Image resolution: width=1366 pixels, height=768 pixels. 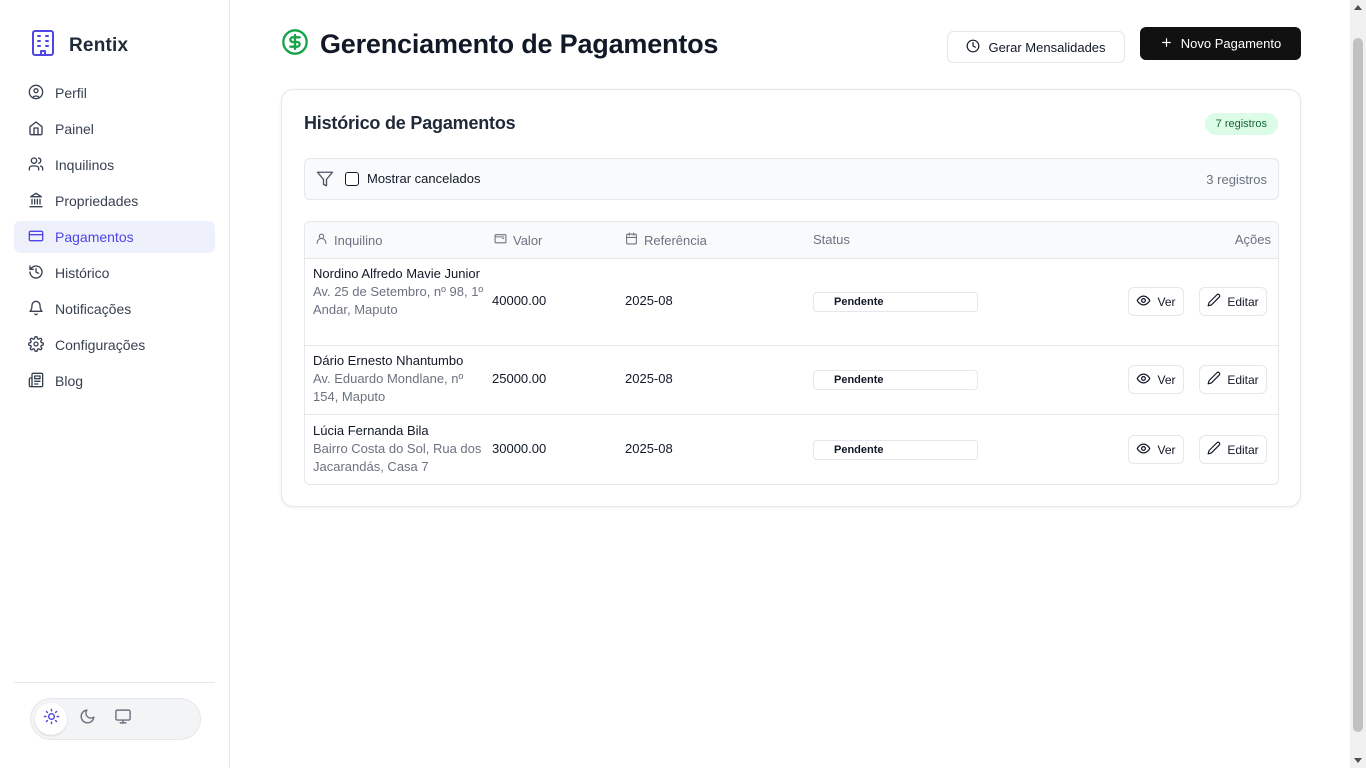 What do you see at coordinates (388, 360) in the screenshot?
I see `tenant-name: Dário Ernesto Nhantumbo` at bounding box center [388, 360].